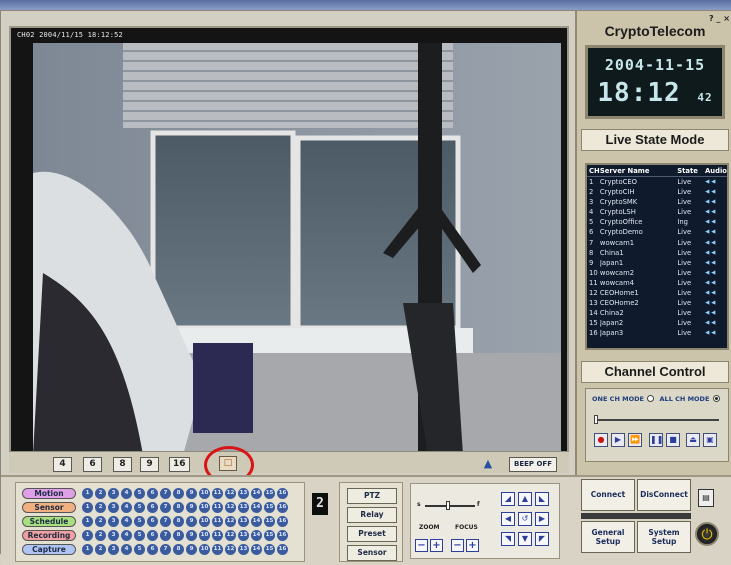 This screenshot has height=565, width=731. I want to click on ptz-speed-slider, so click(450, 506).